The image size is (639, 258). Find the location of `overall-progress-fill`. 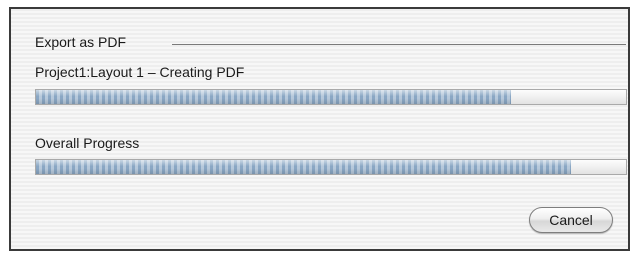

overall-progress-fill is located at coordinates (304, 167).